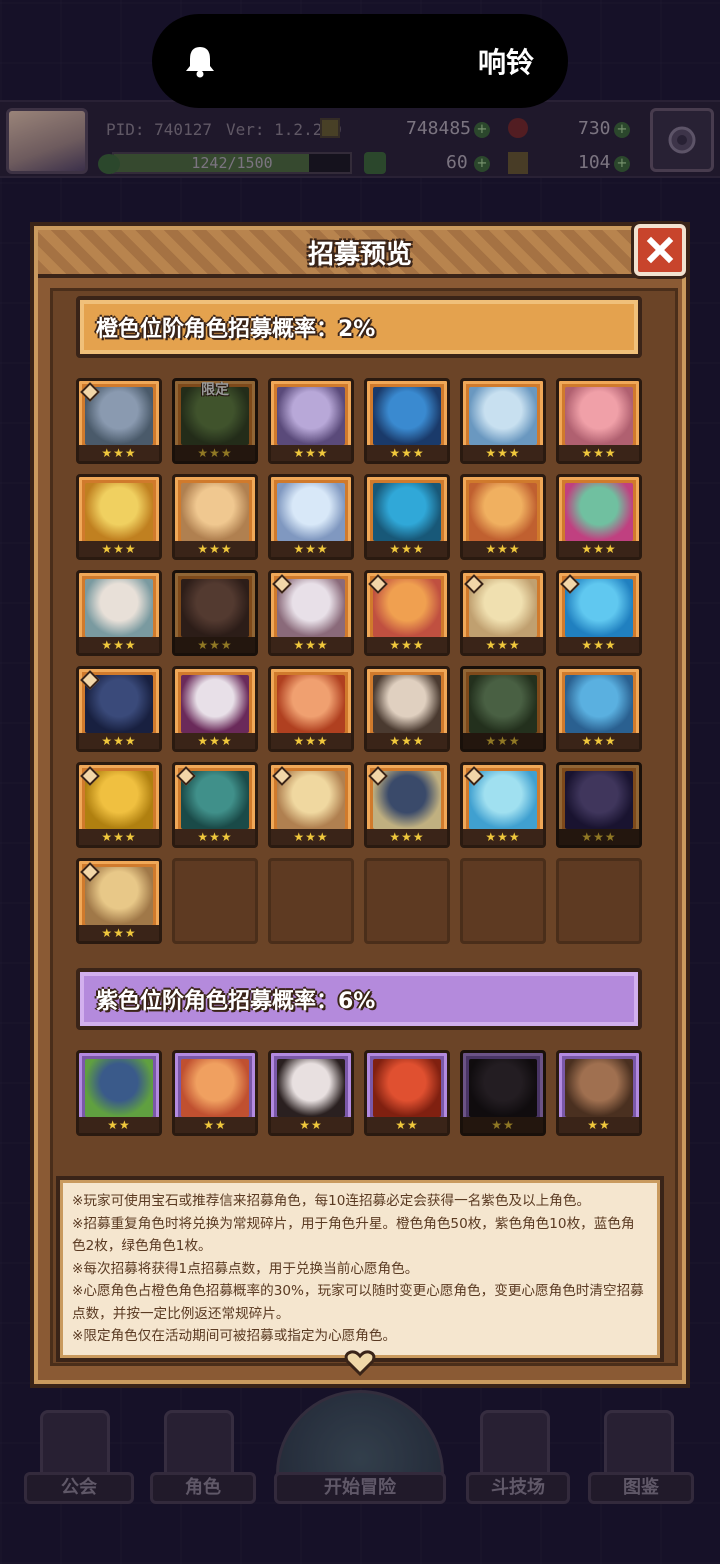 Image resolution: width=720 pixels, height=1564 pixels. Describe the element at coordinates (245, 1268) in the screenshot. I see `note-line: ※每次招募将获得1点招募点数，用于兑换当前心愿角色。` at that location.